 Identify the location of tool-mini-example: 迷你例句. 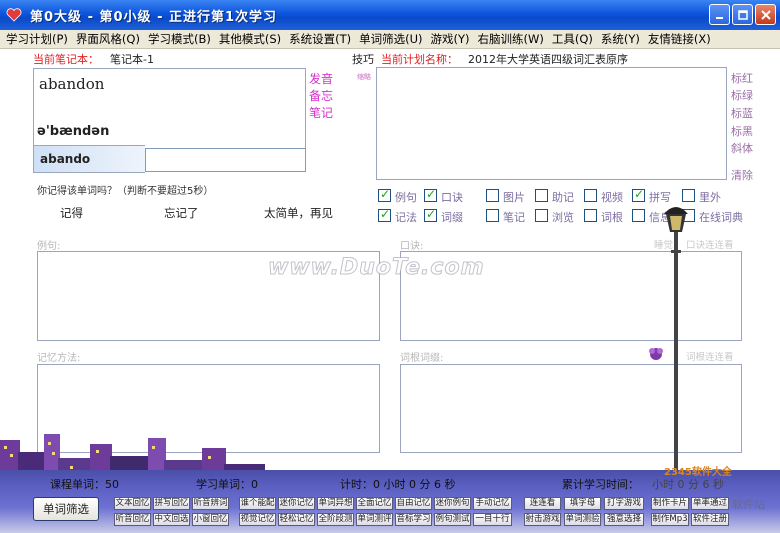
(452, 503).